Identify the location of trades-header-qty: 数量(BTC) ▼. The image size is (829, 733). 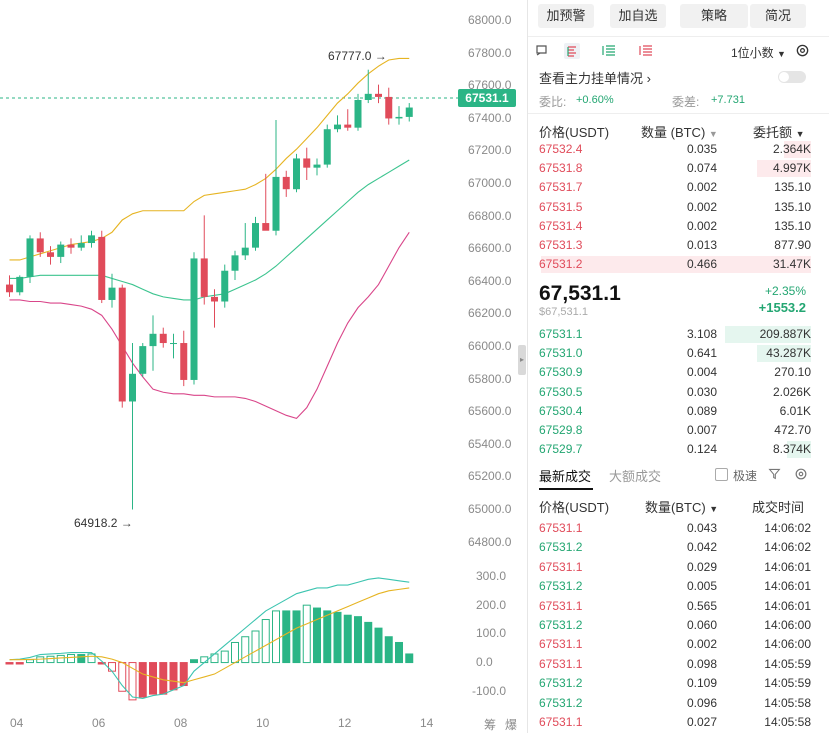
(681, 506).